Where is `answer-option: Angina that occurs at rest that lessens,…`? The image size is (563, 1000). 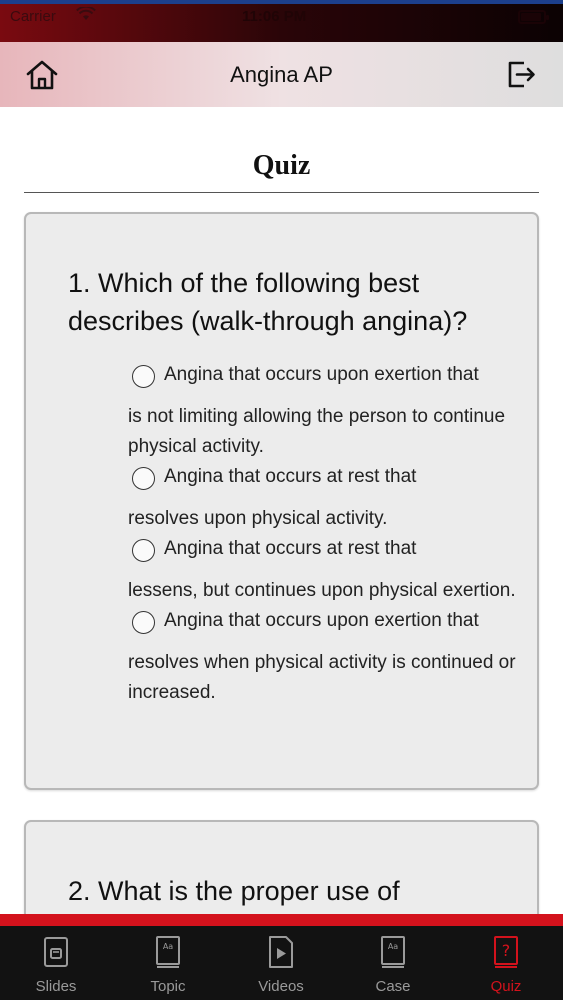
answer-option: Angina that occurs at rest that lessens,… is located at coordinates (325, 570).